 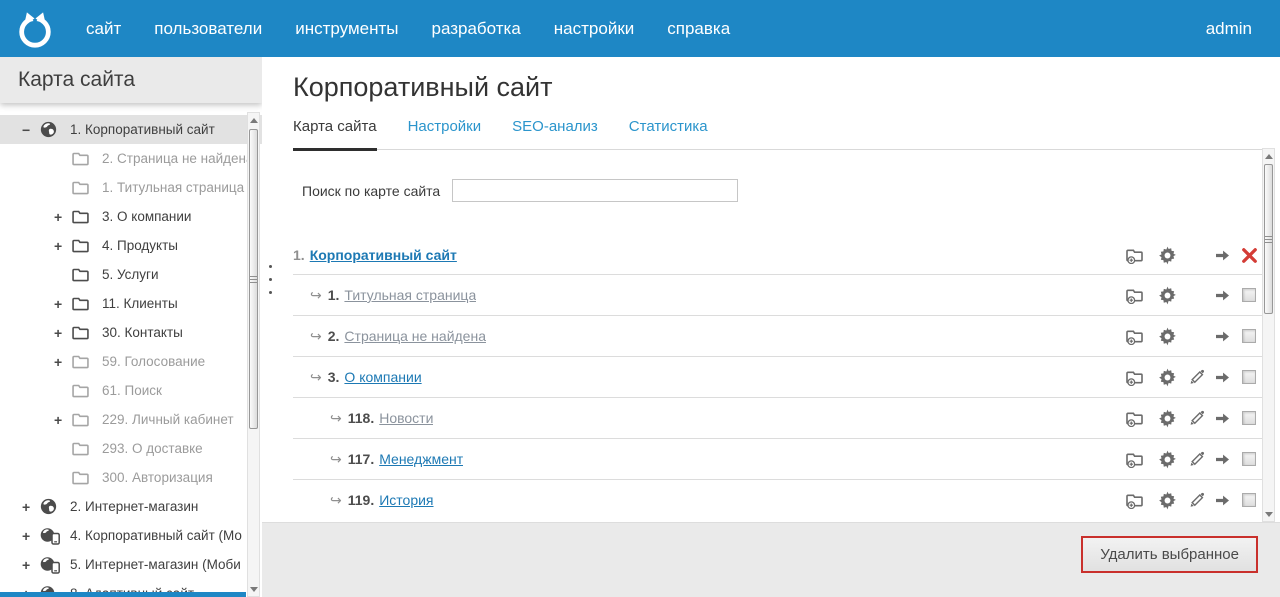 What do you see at coordinates (406, 500) in the screenshot?
I see `page-link: История` at bounding box center [406, 500].